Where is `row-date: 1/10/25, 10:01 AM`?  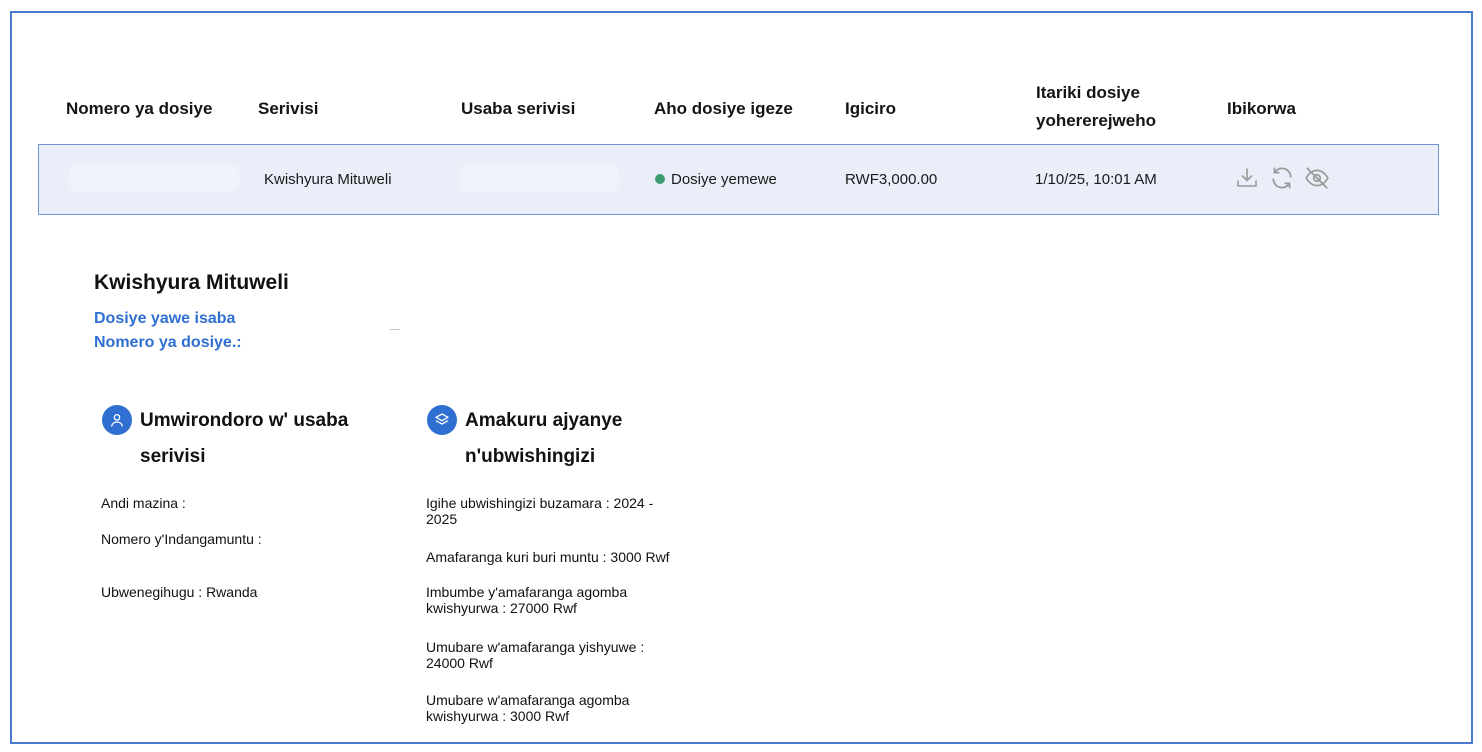 row-date: 1/10/25, 10:01 AM is located at coordinates (1096, 179).